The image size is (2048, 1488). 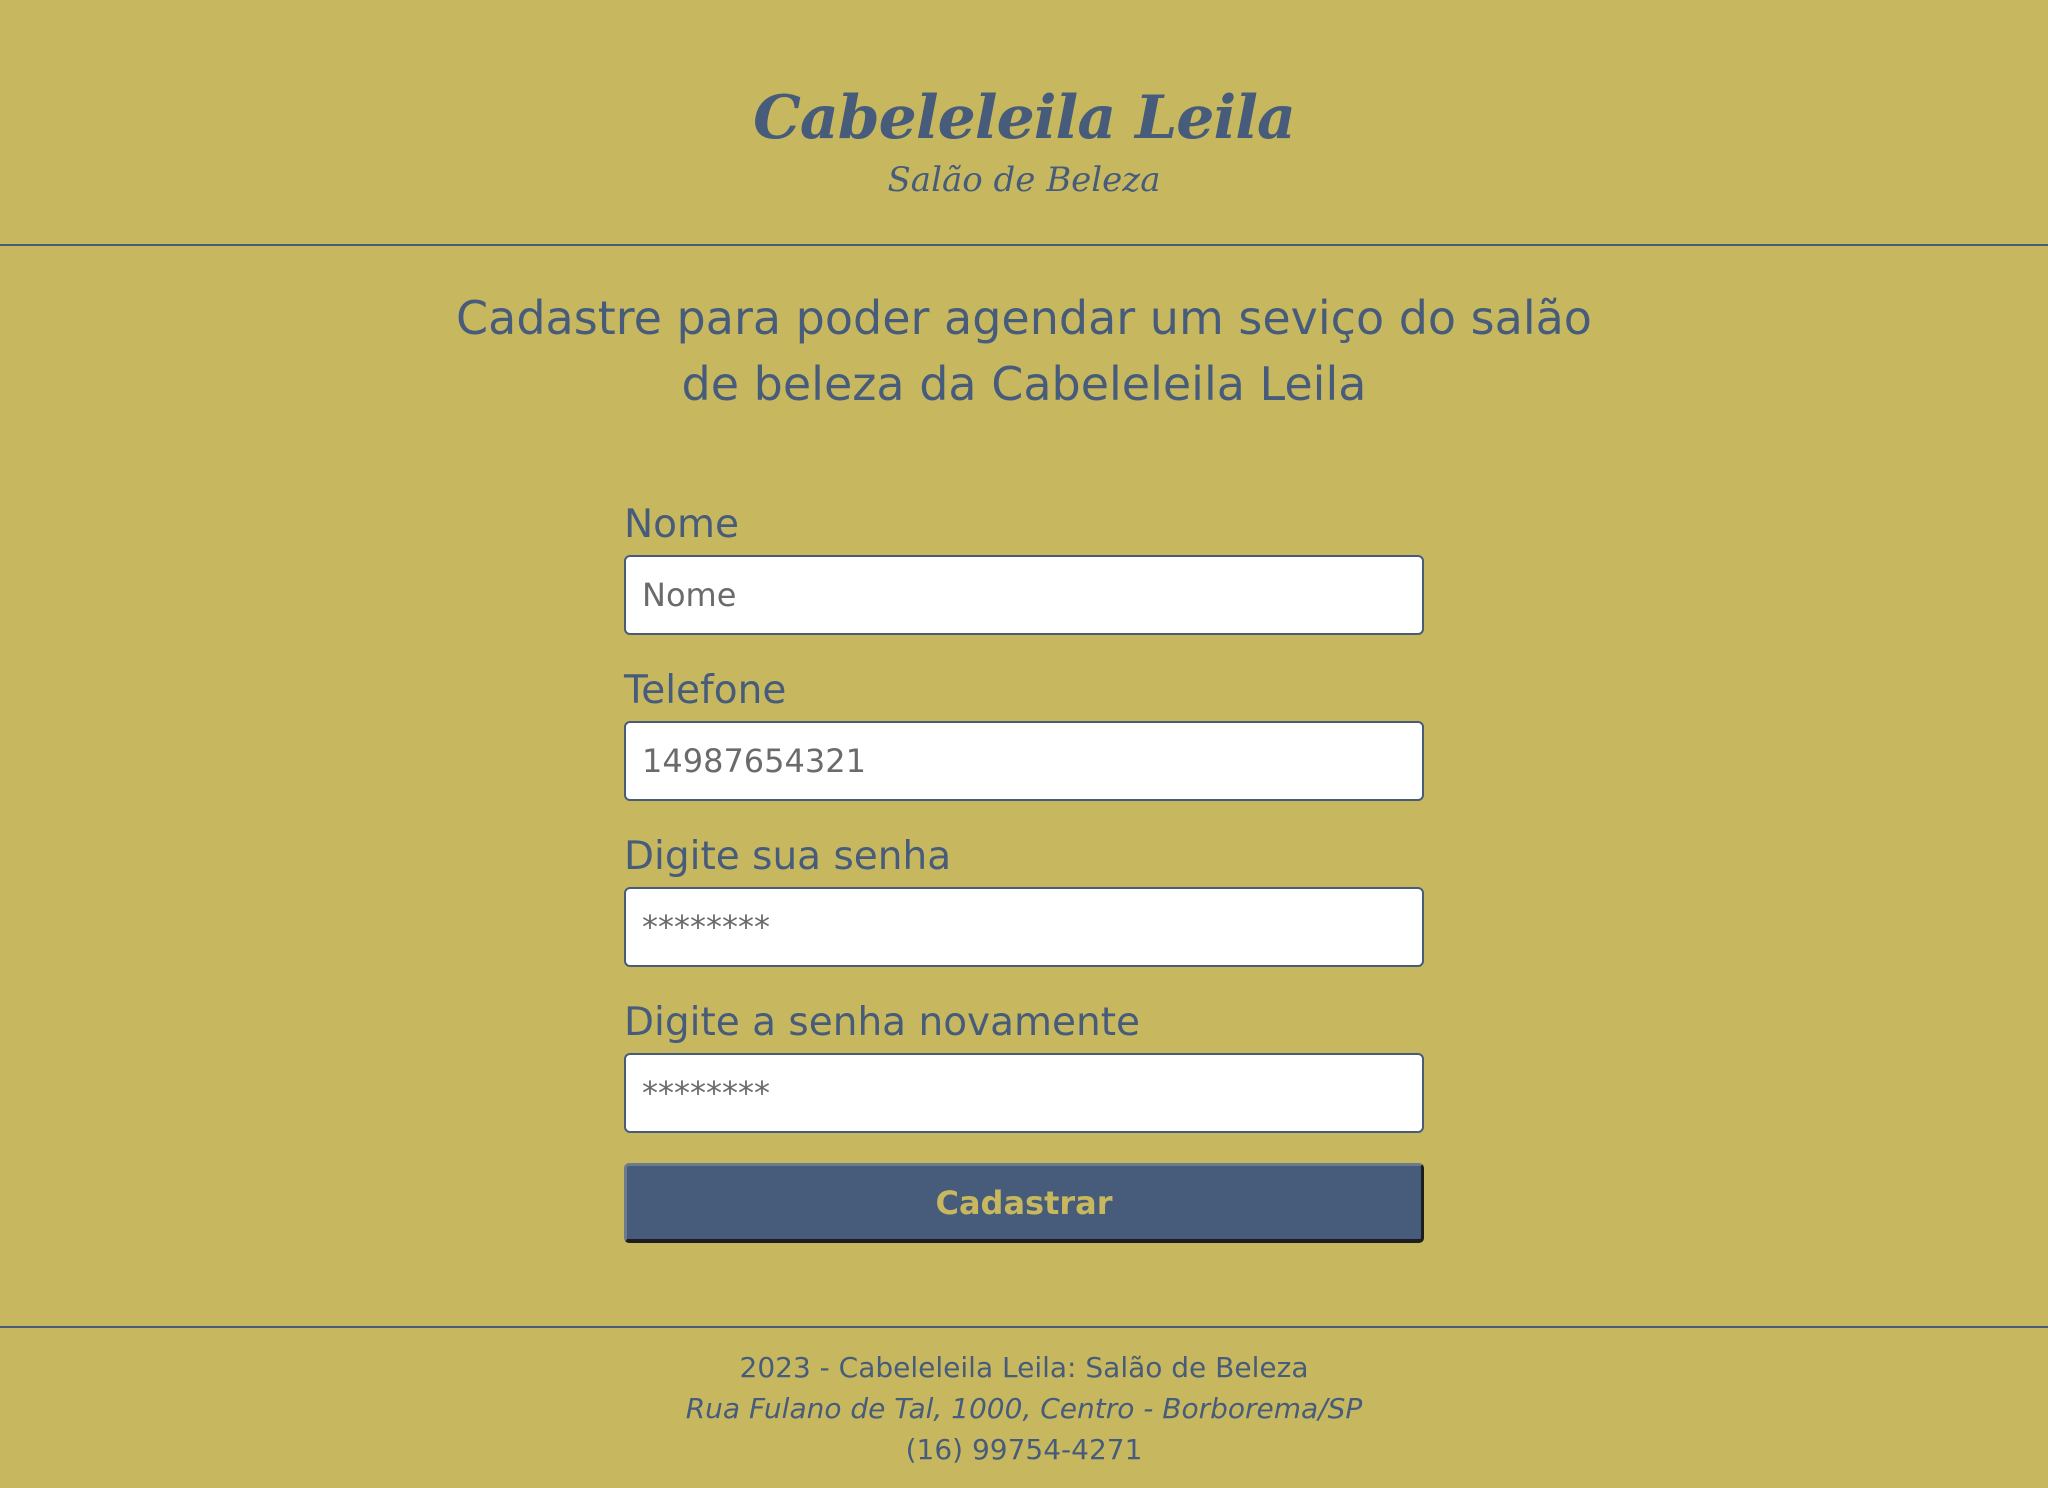 I want to click on password-label: Digite sua senha, so click(x=788, y=856).